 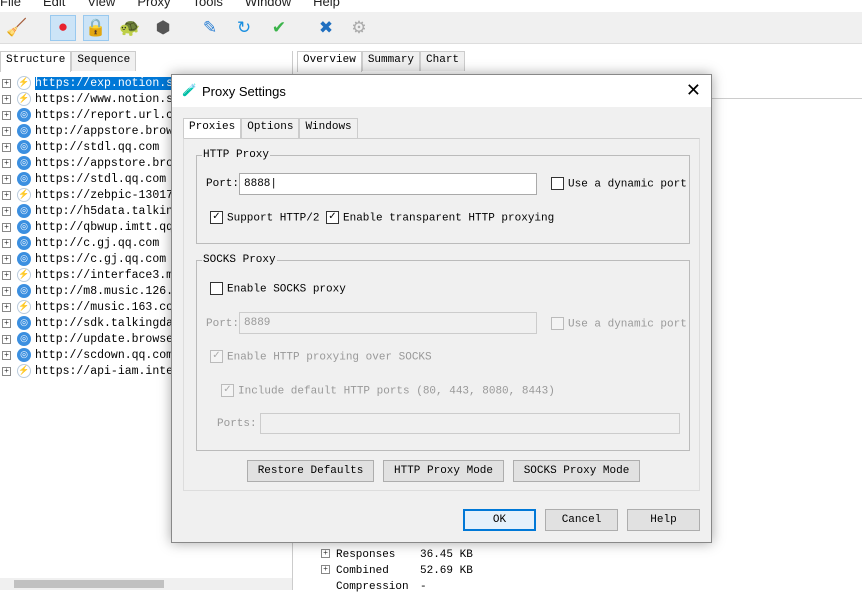 What do you see at coordinates (98, 291) in the screenshot?
I see `tree-item: + ◎ http://m8.music.126.net` at bounding box center [98, 291].